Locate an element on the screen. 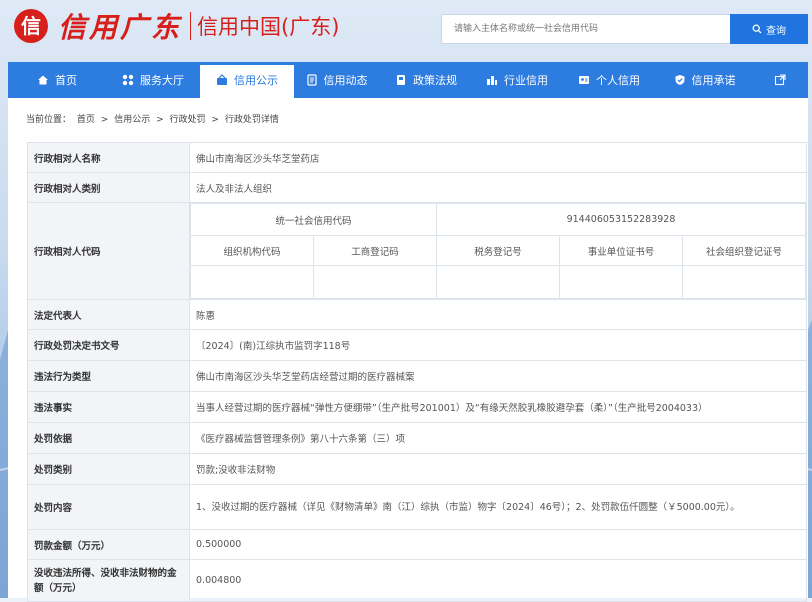  nav-item-service-hall: 服务大厅 is located at coordinates (153, 80).